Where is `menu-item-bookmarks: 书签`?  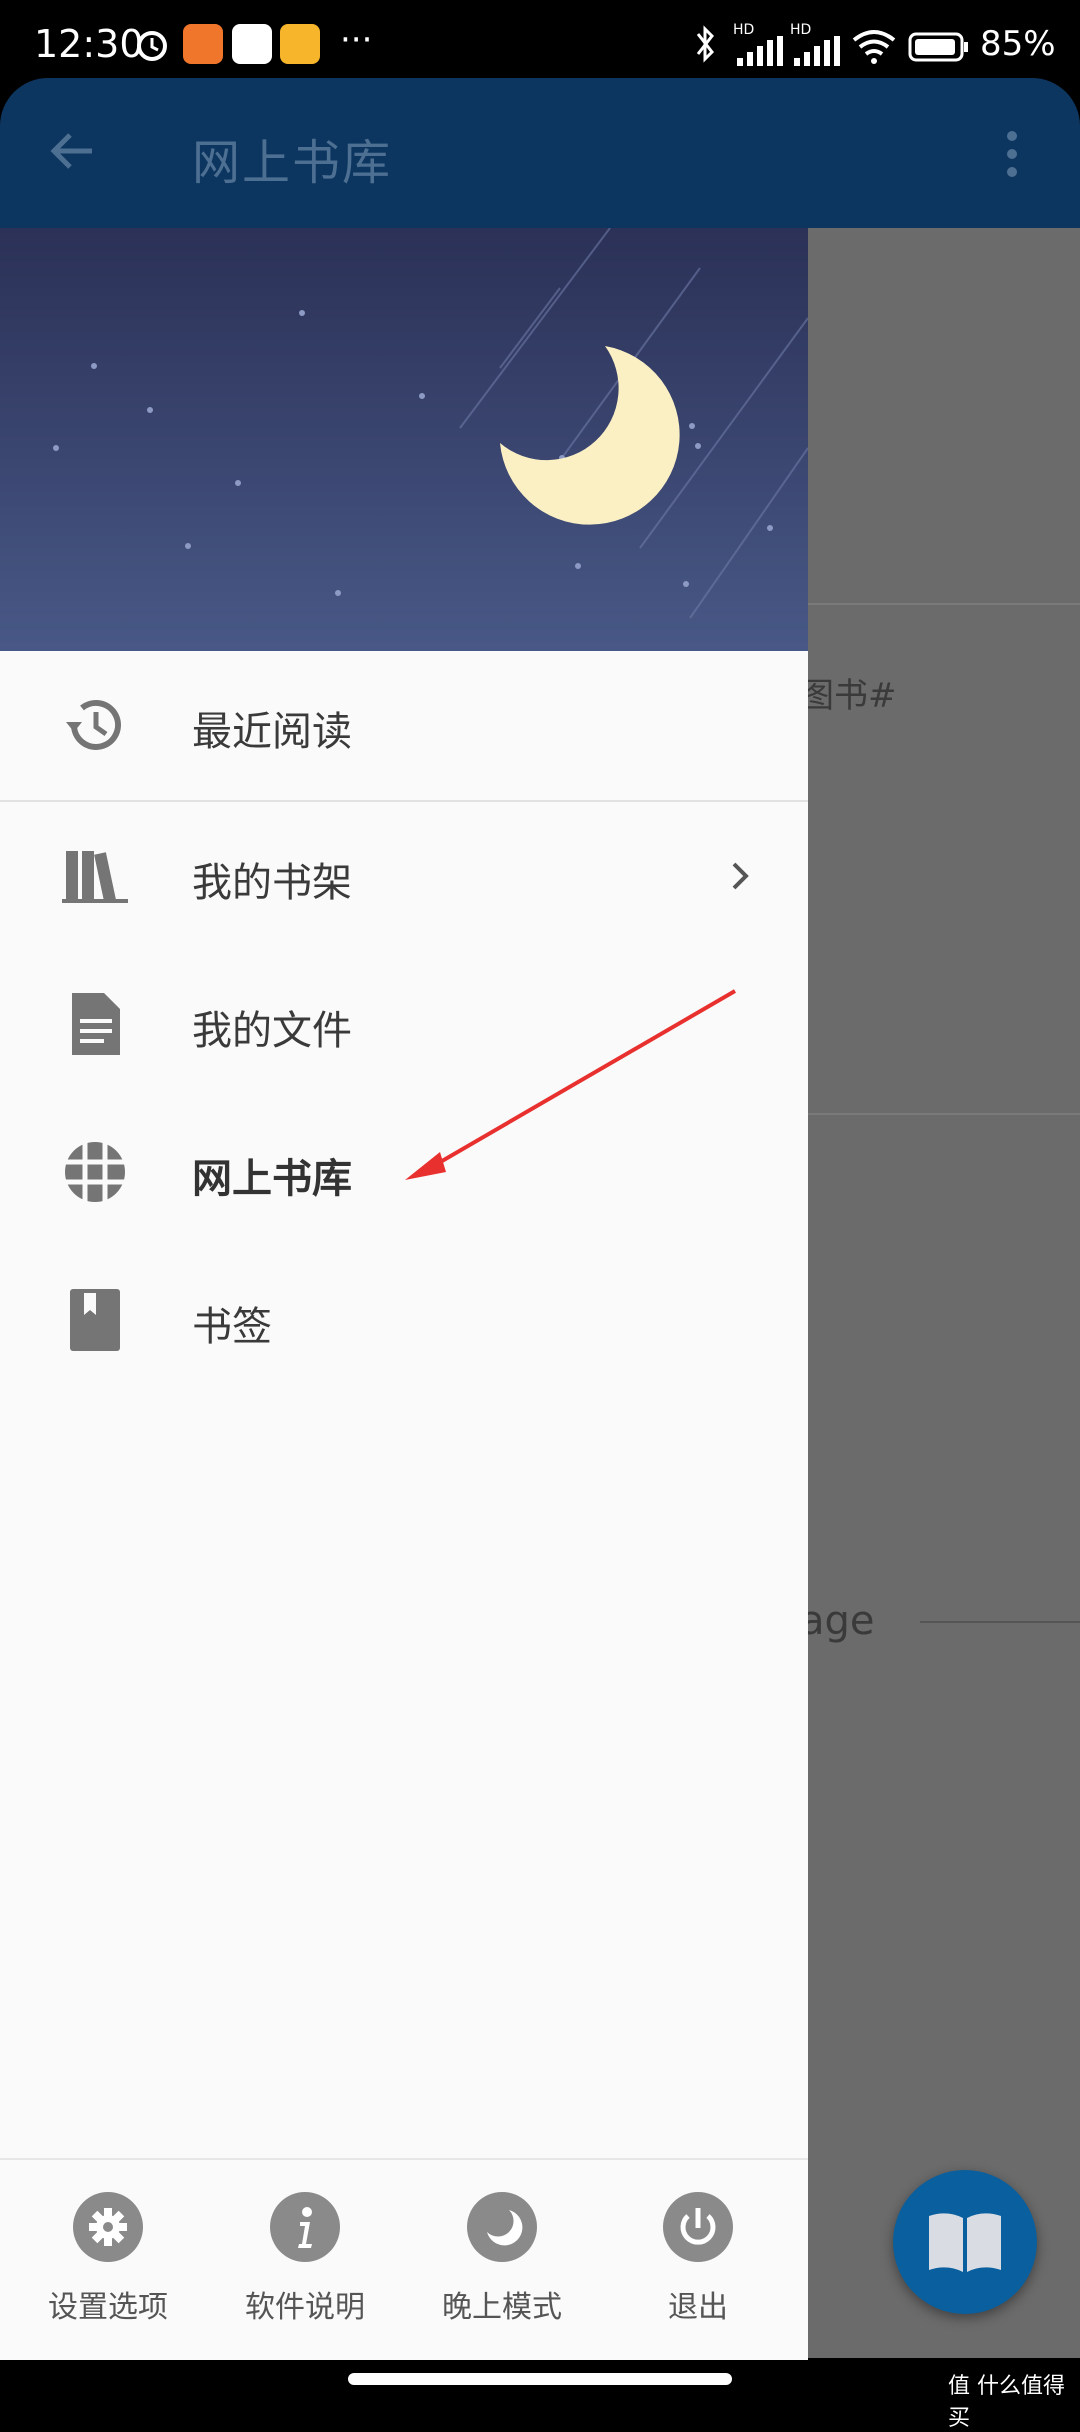
menu-item-bookmarks: 书签 is located at coordinates (404, 1320).